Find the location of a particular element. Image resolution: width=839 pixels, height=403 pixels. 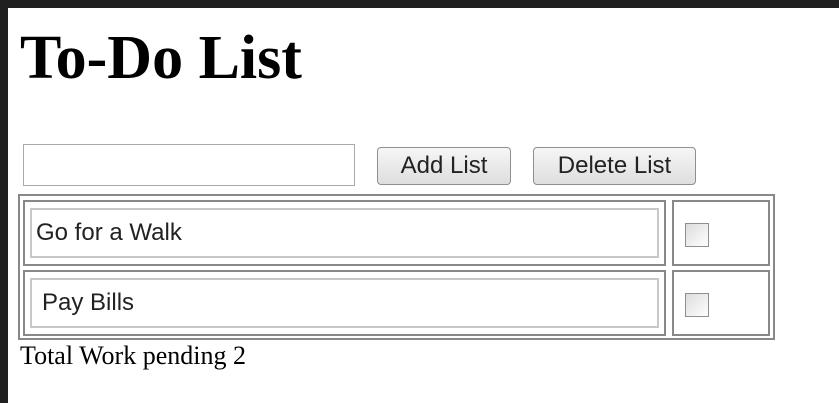

page-title: To-Do List is located at coordinates (161, 58).